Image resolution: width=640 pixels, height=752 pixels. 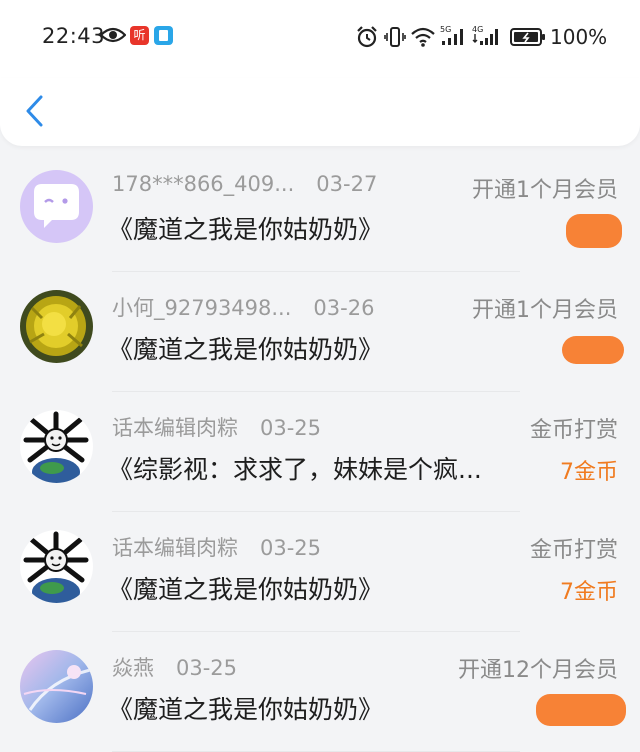 I want to click on flower-avatar-image, so click(x=56, y=326).